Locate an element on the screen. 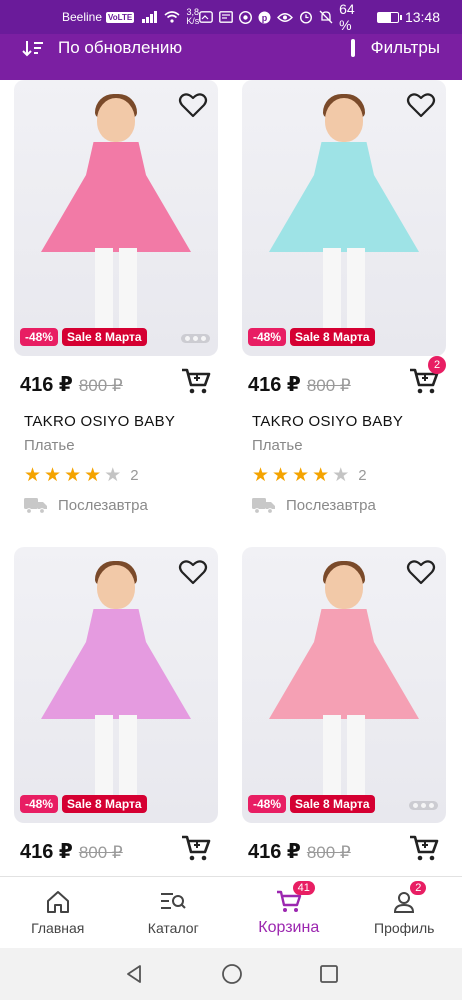 Image resolution: width=462 pixels, height=1000 pixels. network-speed: 3,8 K/s is located at coordinates (192, 17).